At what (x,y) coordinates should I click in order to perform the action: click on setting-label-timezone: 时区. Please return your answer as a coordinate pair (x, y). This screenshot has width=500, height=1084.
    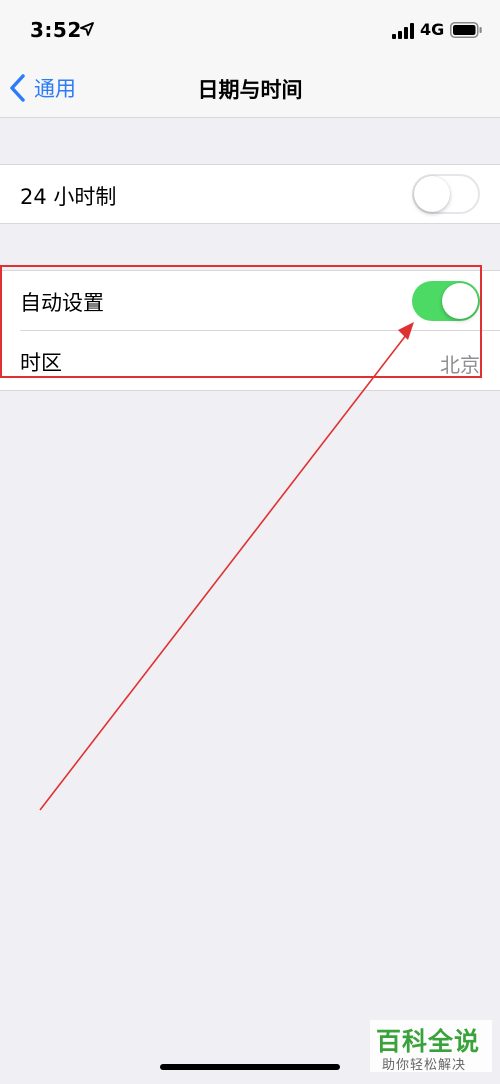
    Looking at the image, I should click on (41, 363).